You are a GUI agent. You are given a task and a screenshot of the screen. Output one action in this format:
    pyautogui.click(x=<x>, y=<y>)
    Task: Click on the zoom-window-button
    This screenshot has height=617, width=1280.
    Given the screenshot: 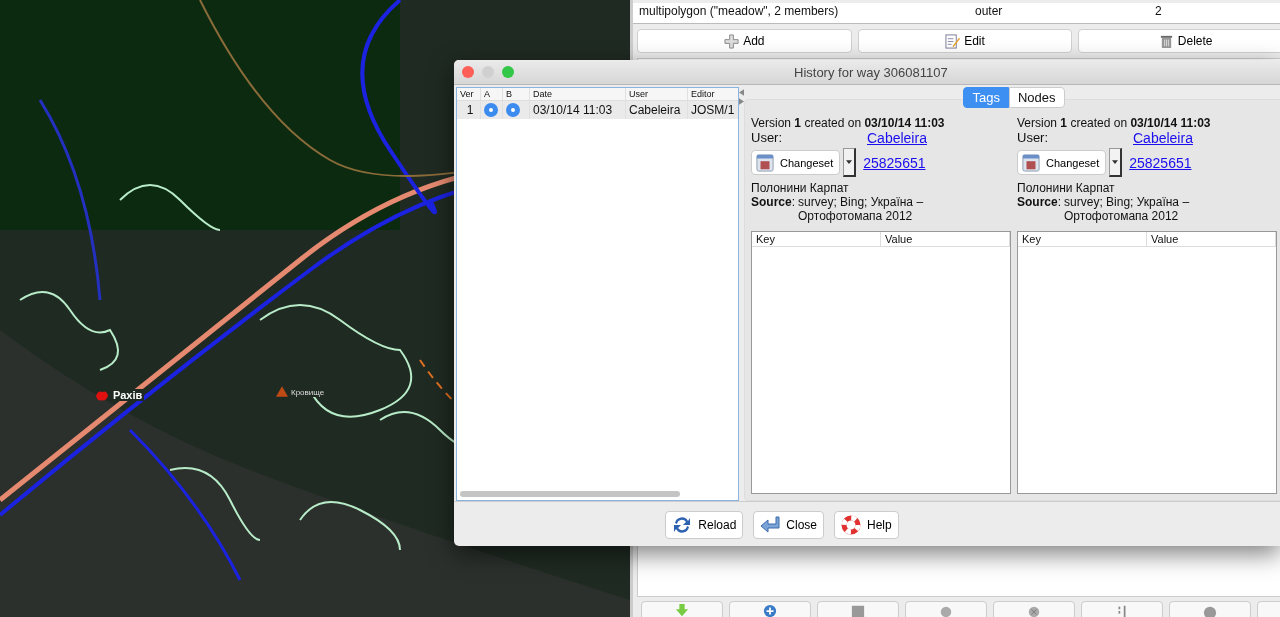 What is the action you would take?
    pyautogui.click(x=508, y=72)
    